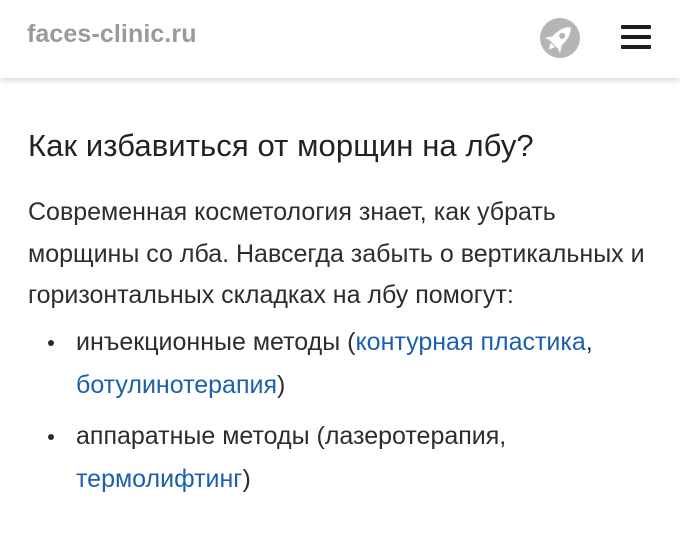 The height and width of the screenshot is (557, 680). Describe the element at coordinates (340, 39) in the screenshot. I see `top-bar: faces-clinic.ru` at that location.